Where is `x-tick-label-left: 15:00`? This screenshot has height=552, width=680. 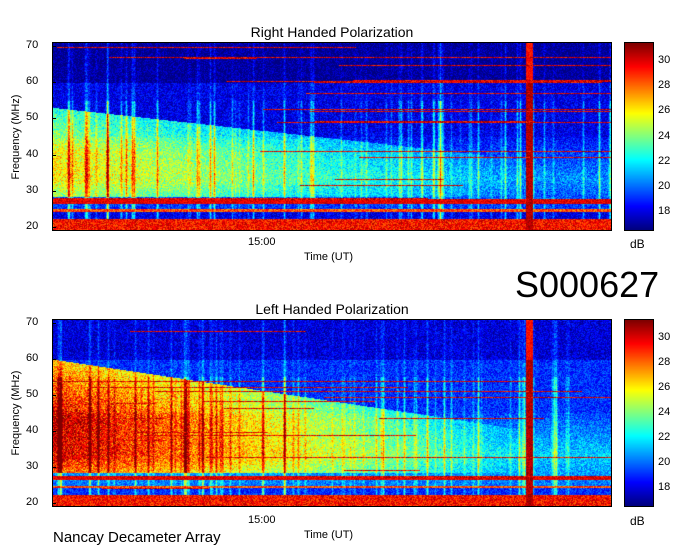 x-tick-label-left: 15:00 is located at coordinates (262, 520).